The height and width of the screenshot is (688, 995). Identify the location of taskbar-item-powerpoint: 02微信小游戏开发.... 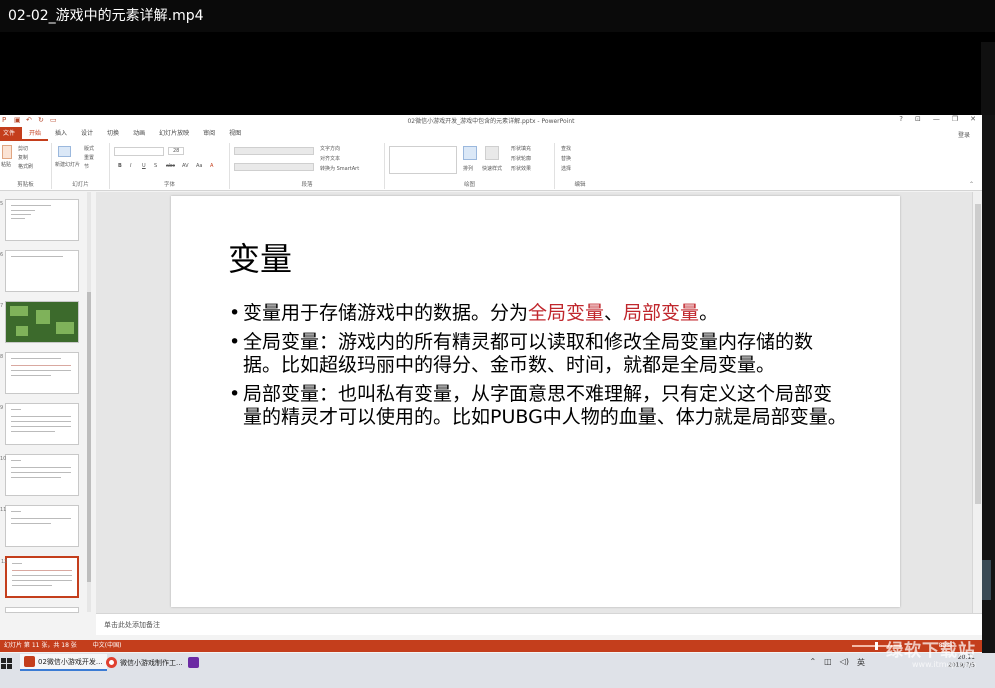
(63, 662).